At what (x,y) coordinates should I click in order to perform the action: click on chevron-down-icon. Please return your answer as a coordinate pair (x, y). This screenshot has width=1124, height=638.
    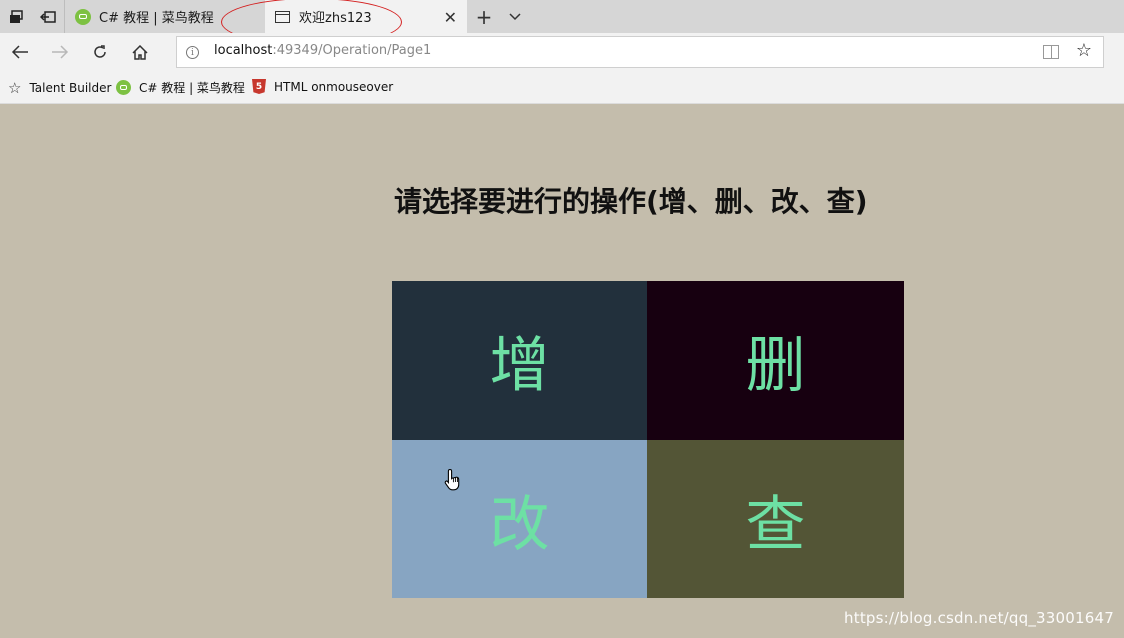
    Looking at the image, I should click on (515, 16).